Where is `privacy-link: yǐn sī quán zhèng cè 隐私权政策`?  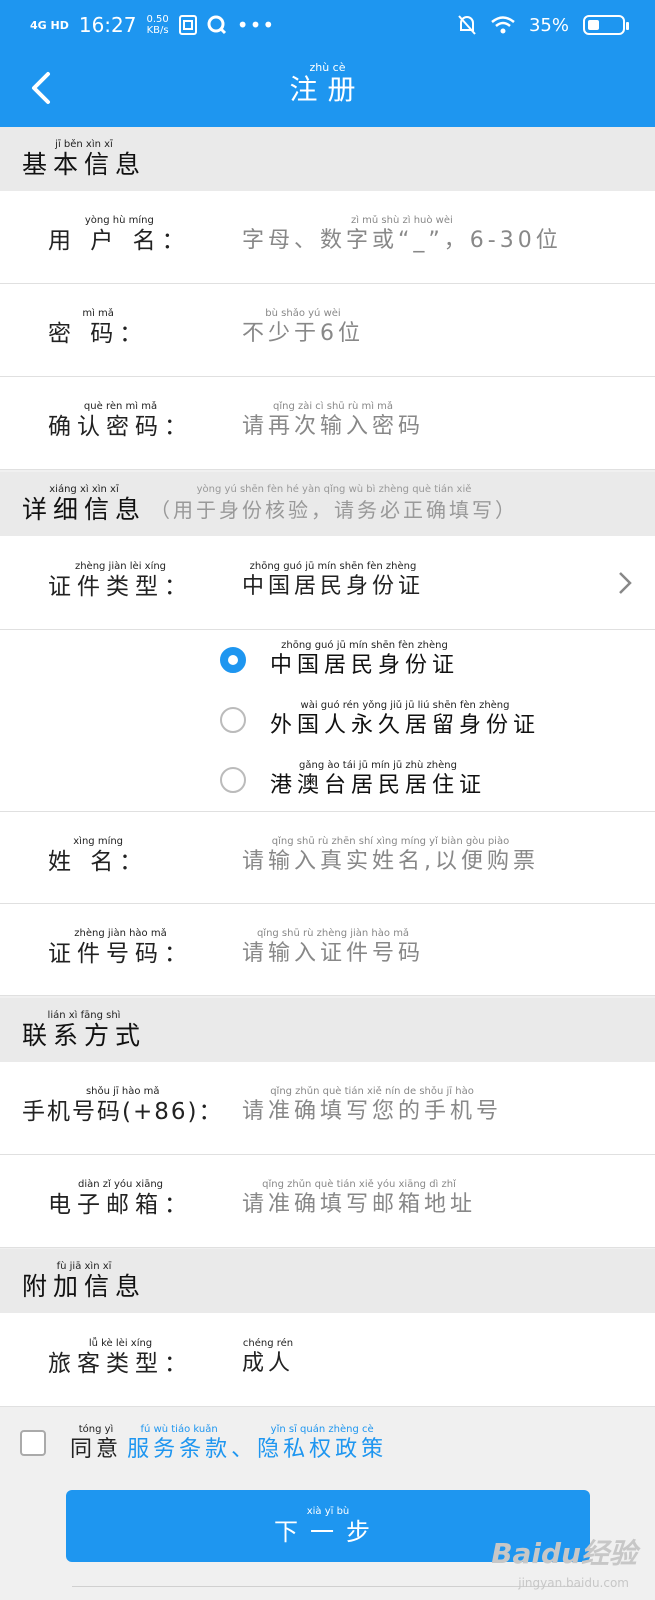
privacy-link: yǐn sī quán zhèng cè 隐私权政策 is located at coordinates (322, 1444).